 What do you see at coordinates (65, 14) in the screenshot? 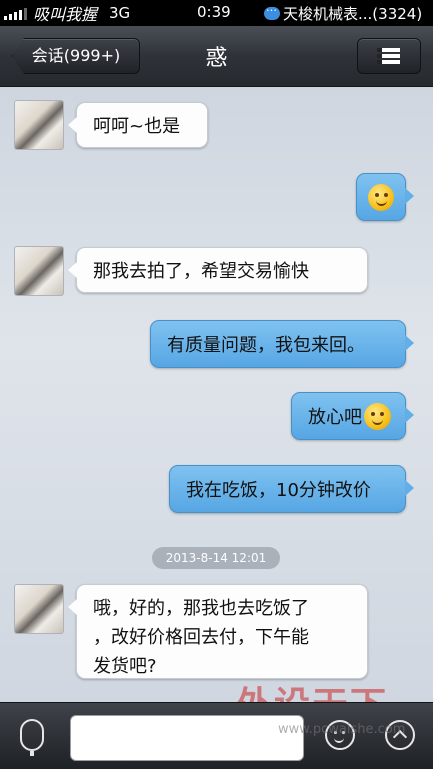
I see `carrier-name: 吸叫我握` at bounding box center [65, 14].